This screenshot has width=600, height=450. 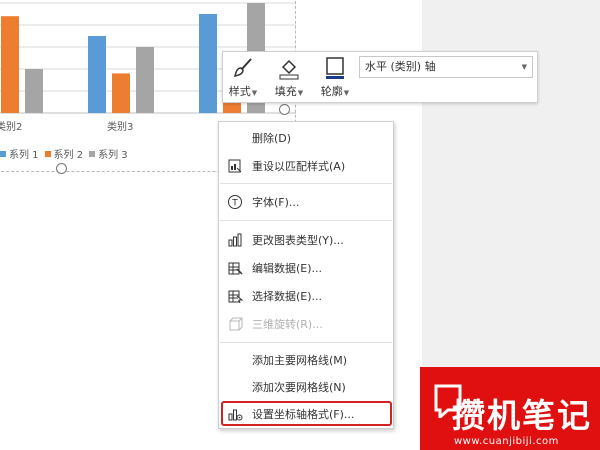 What do you see at coordinates (306, 360) in the screenshot?
I see `menu-item-add-major-gridlines: 添加主要网格线(M)` at bounding box center [306, 360].